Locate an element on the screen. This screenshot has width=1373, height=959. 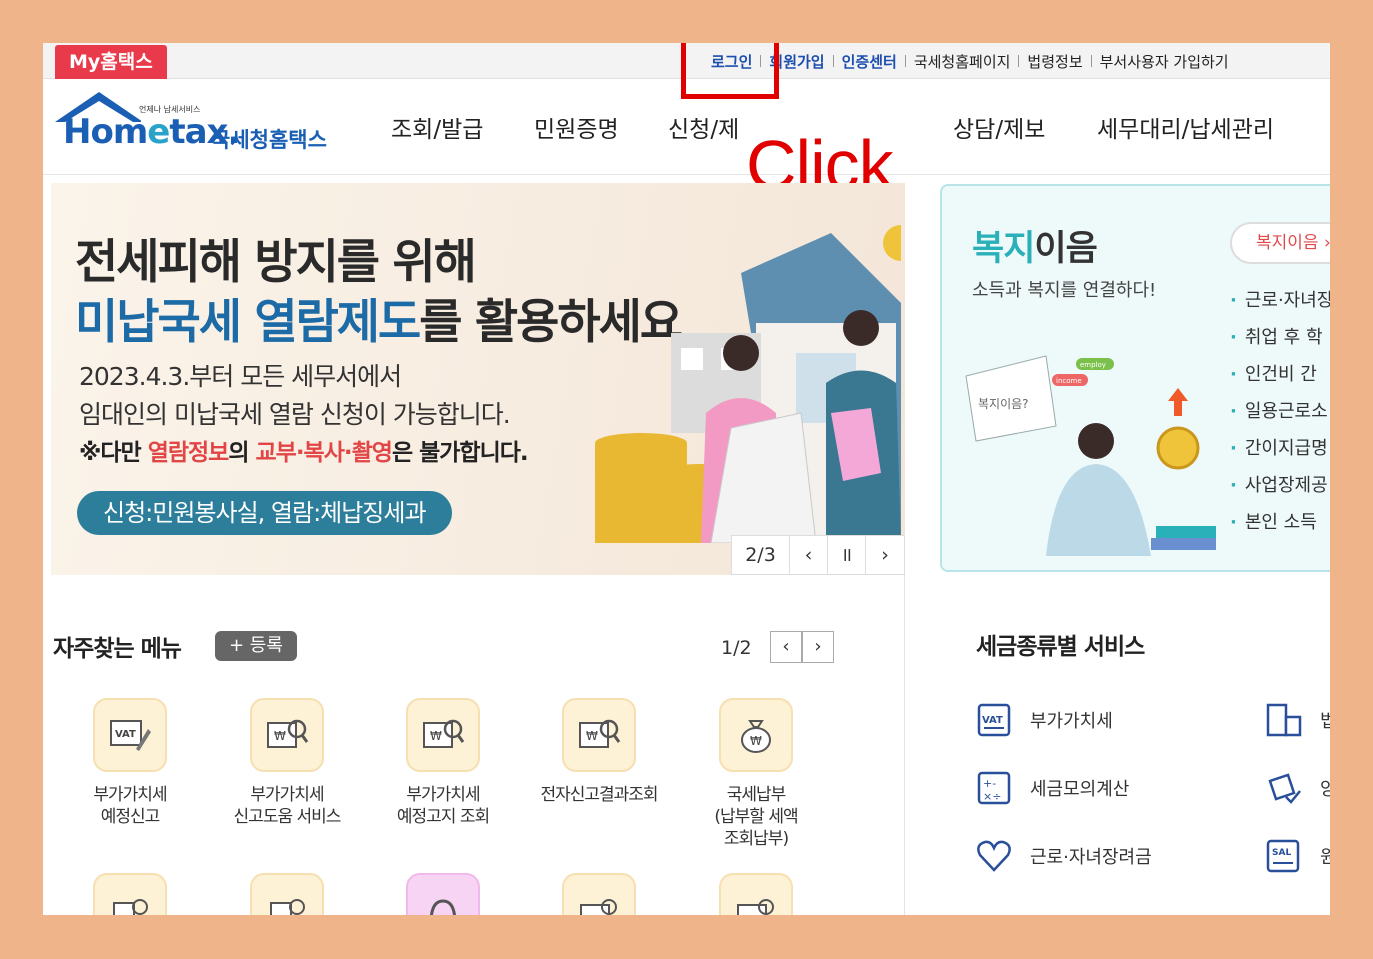
welfare-list-item: 취업 후 학 is located at coordinates (1280, 341).